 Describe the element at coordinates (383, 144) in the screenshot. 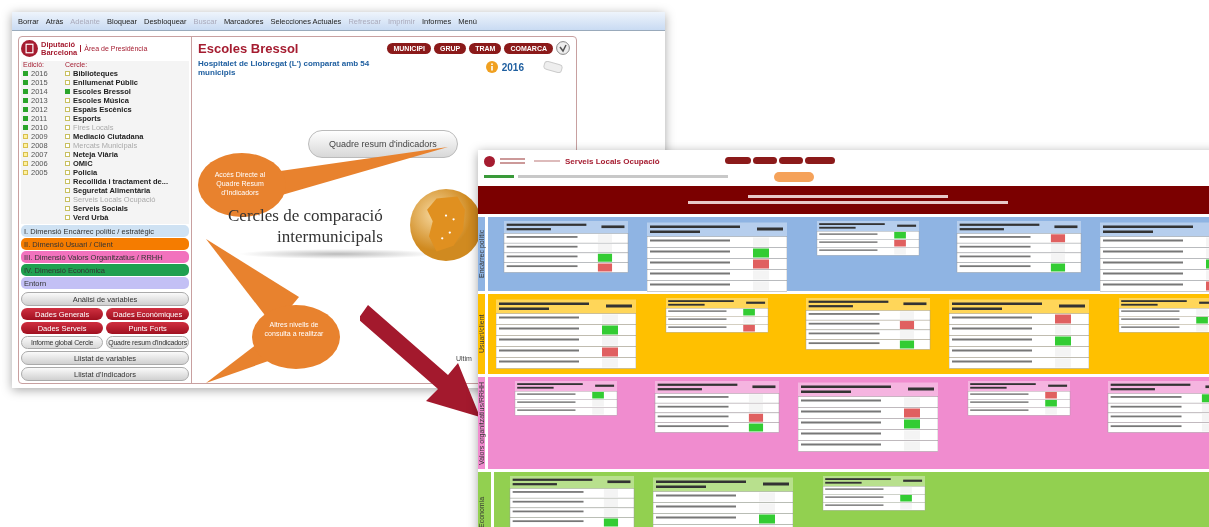

I see `summary-button: Quadre resum d'indicadors` at that location.